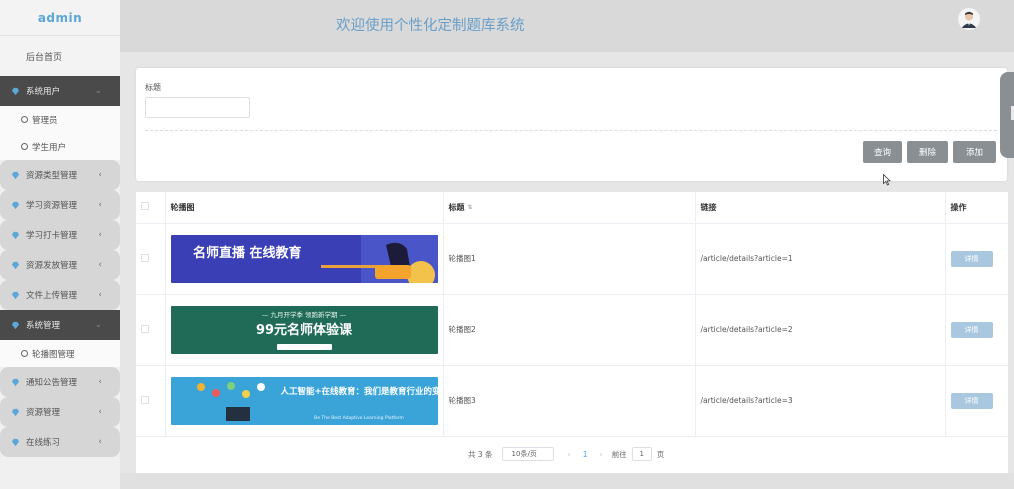 The height and width of the screenshot is (489, 1014). I want to click on sidebar-group-checkin: 学习打卡管理 ‹, so click(60, 235).